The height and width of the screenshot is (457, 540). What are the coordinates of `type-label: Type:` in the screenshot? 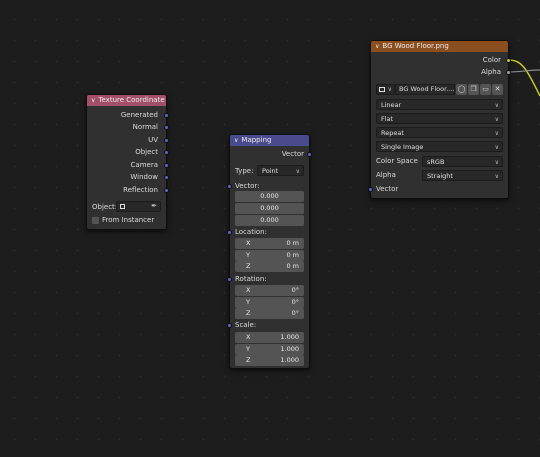 It's located at (244, 171).